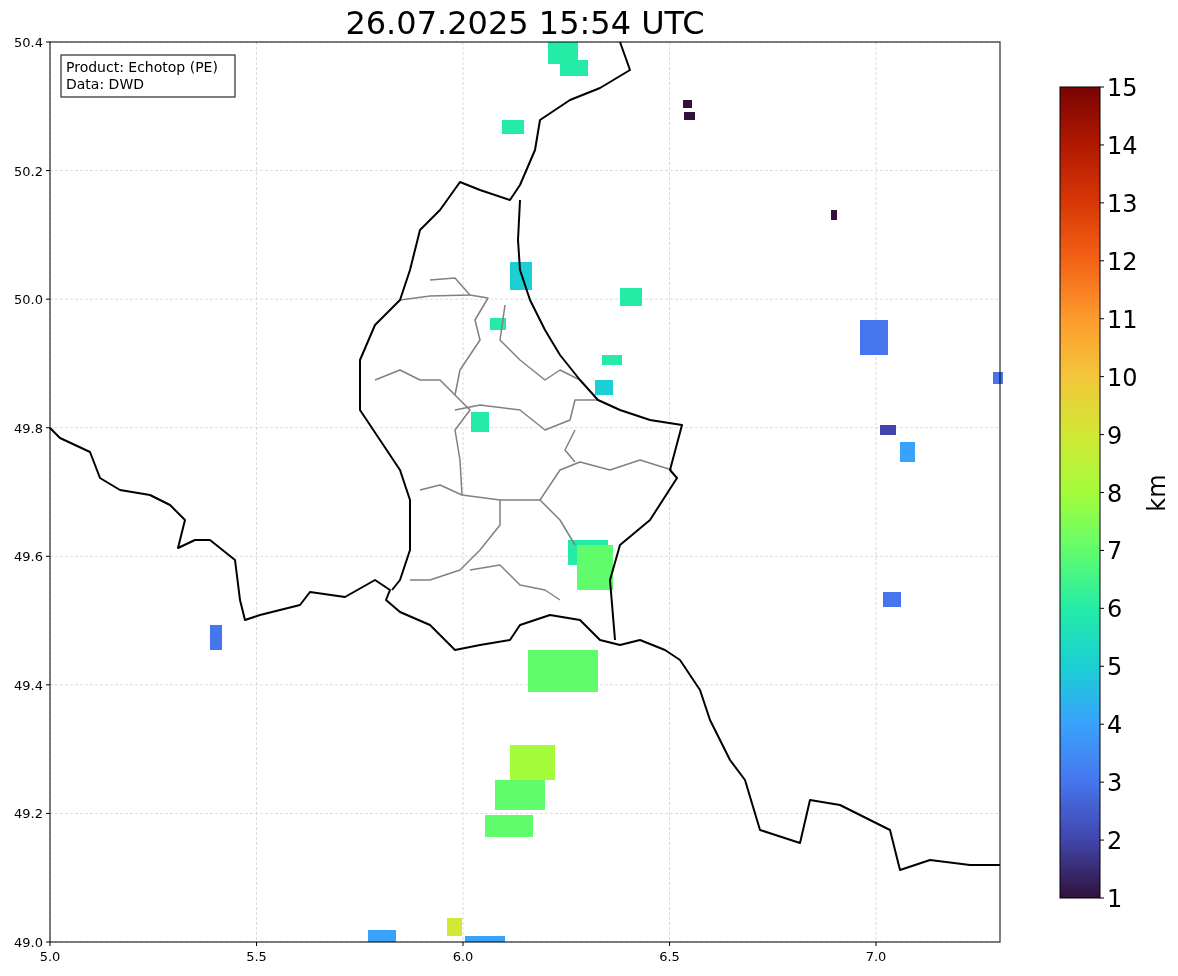 Image resolution: width=1178 pixels, height=976 pixels. What do you see at coordinates (1115, 725) in the screenshot?
I see `colorbar-tick-label: 4` at bounding box center [1115, 725].